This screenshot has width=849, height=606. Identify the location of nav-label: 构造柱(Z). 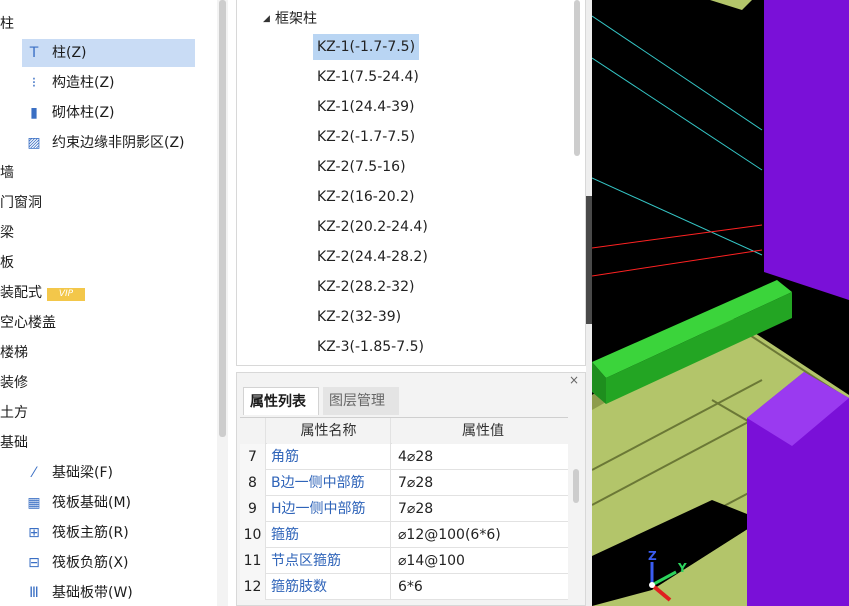
(83, 83).